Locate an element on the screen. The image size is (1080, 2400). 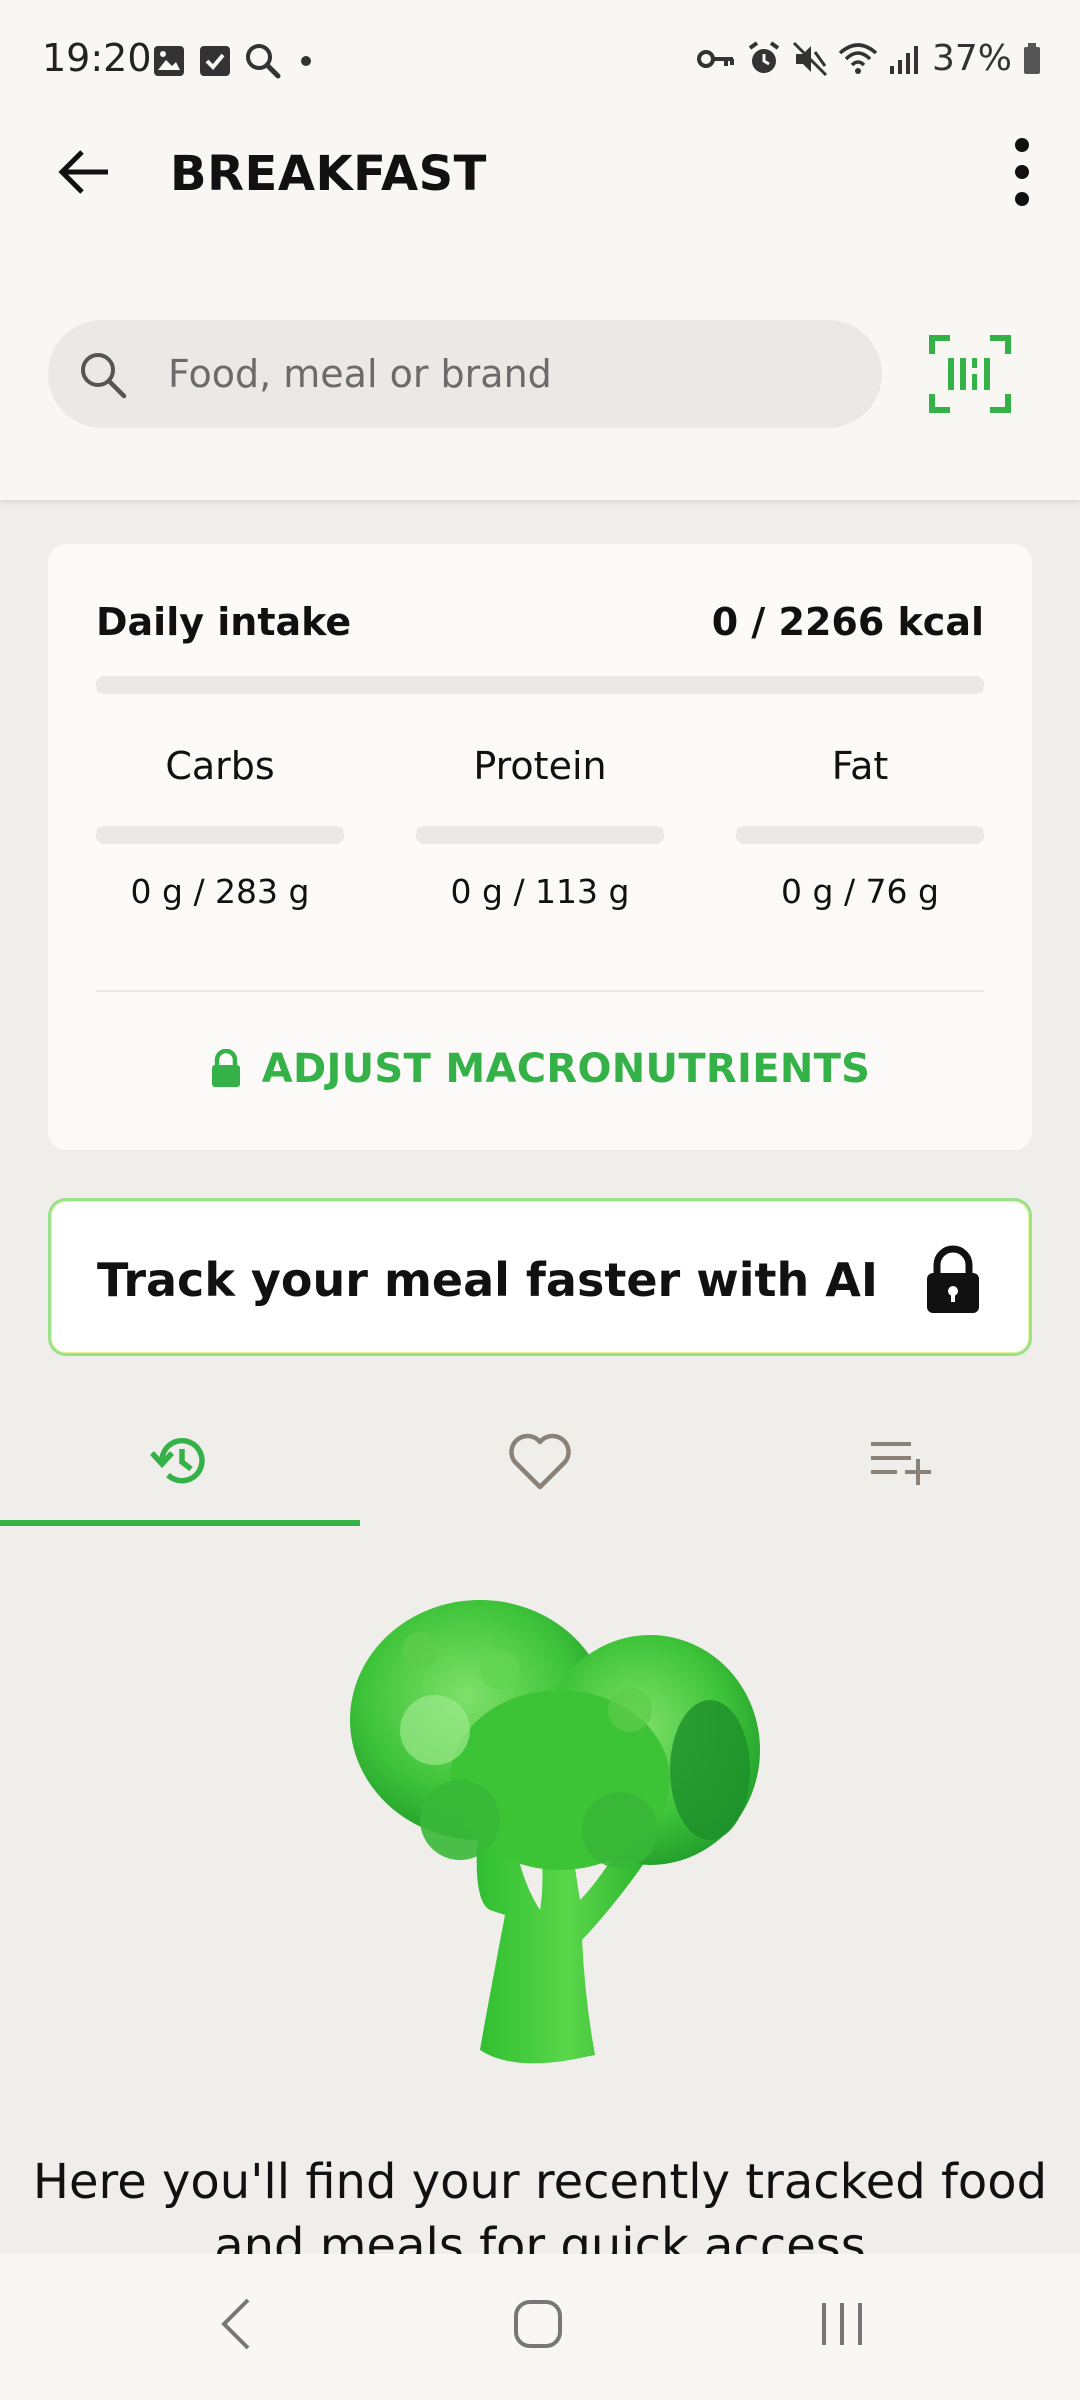
favorites-heart-icon is located at coordinates (540, 1461).